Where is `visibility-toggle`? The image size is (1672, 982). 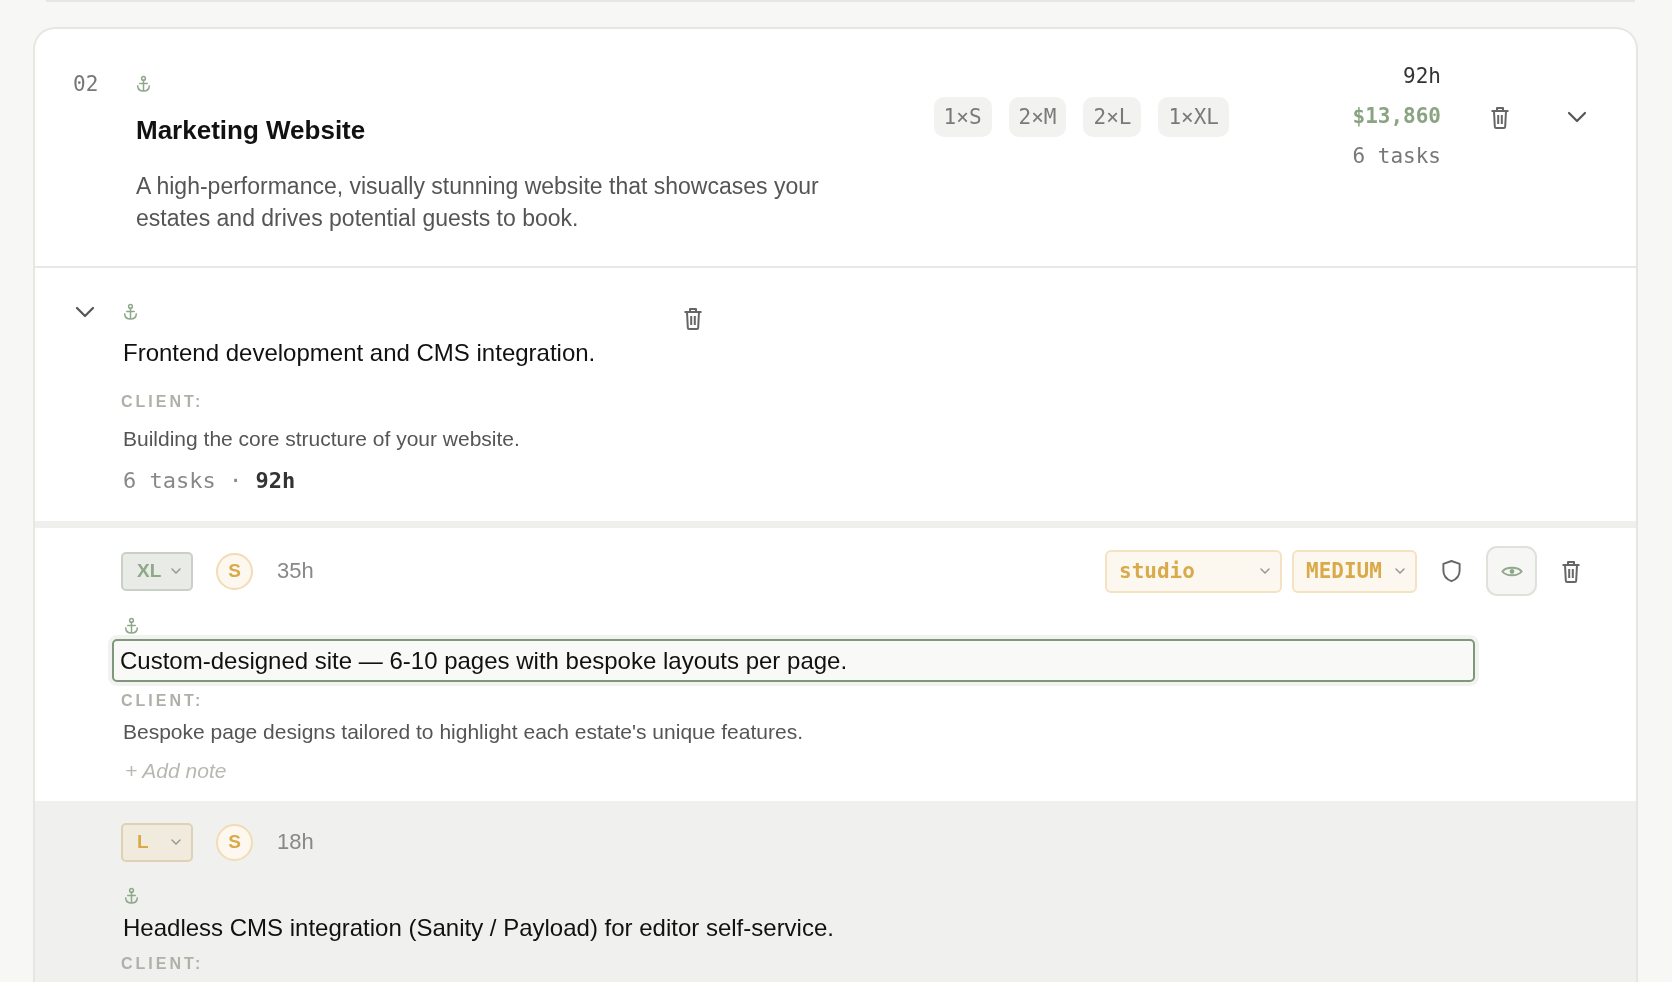 visibility-toggle is located at coordinates (1511, 571).